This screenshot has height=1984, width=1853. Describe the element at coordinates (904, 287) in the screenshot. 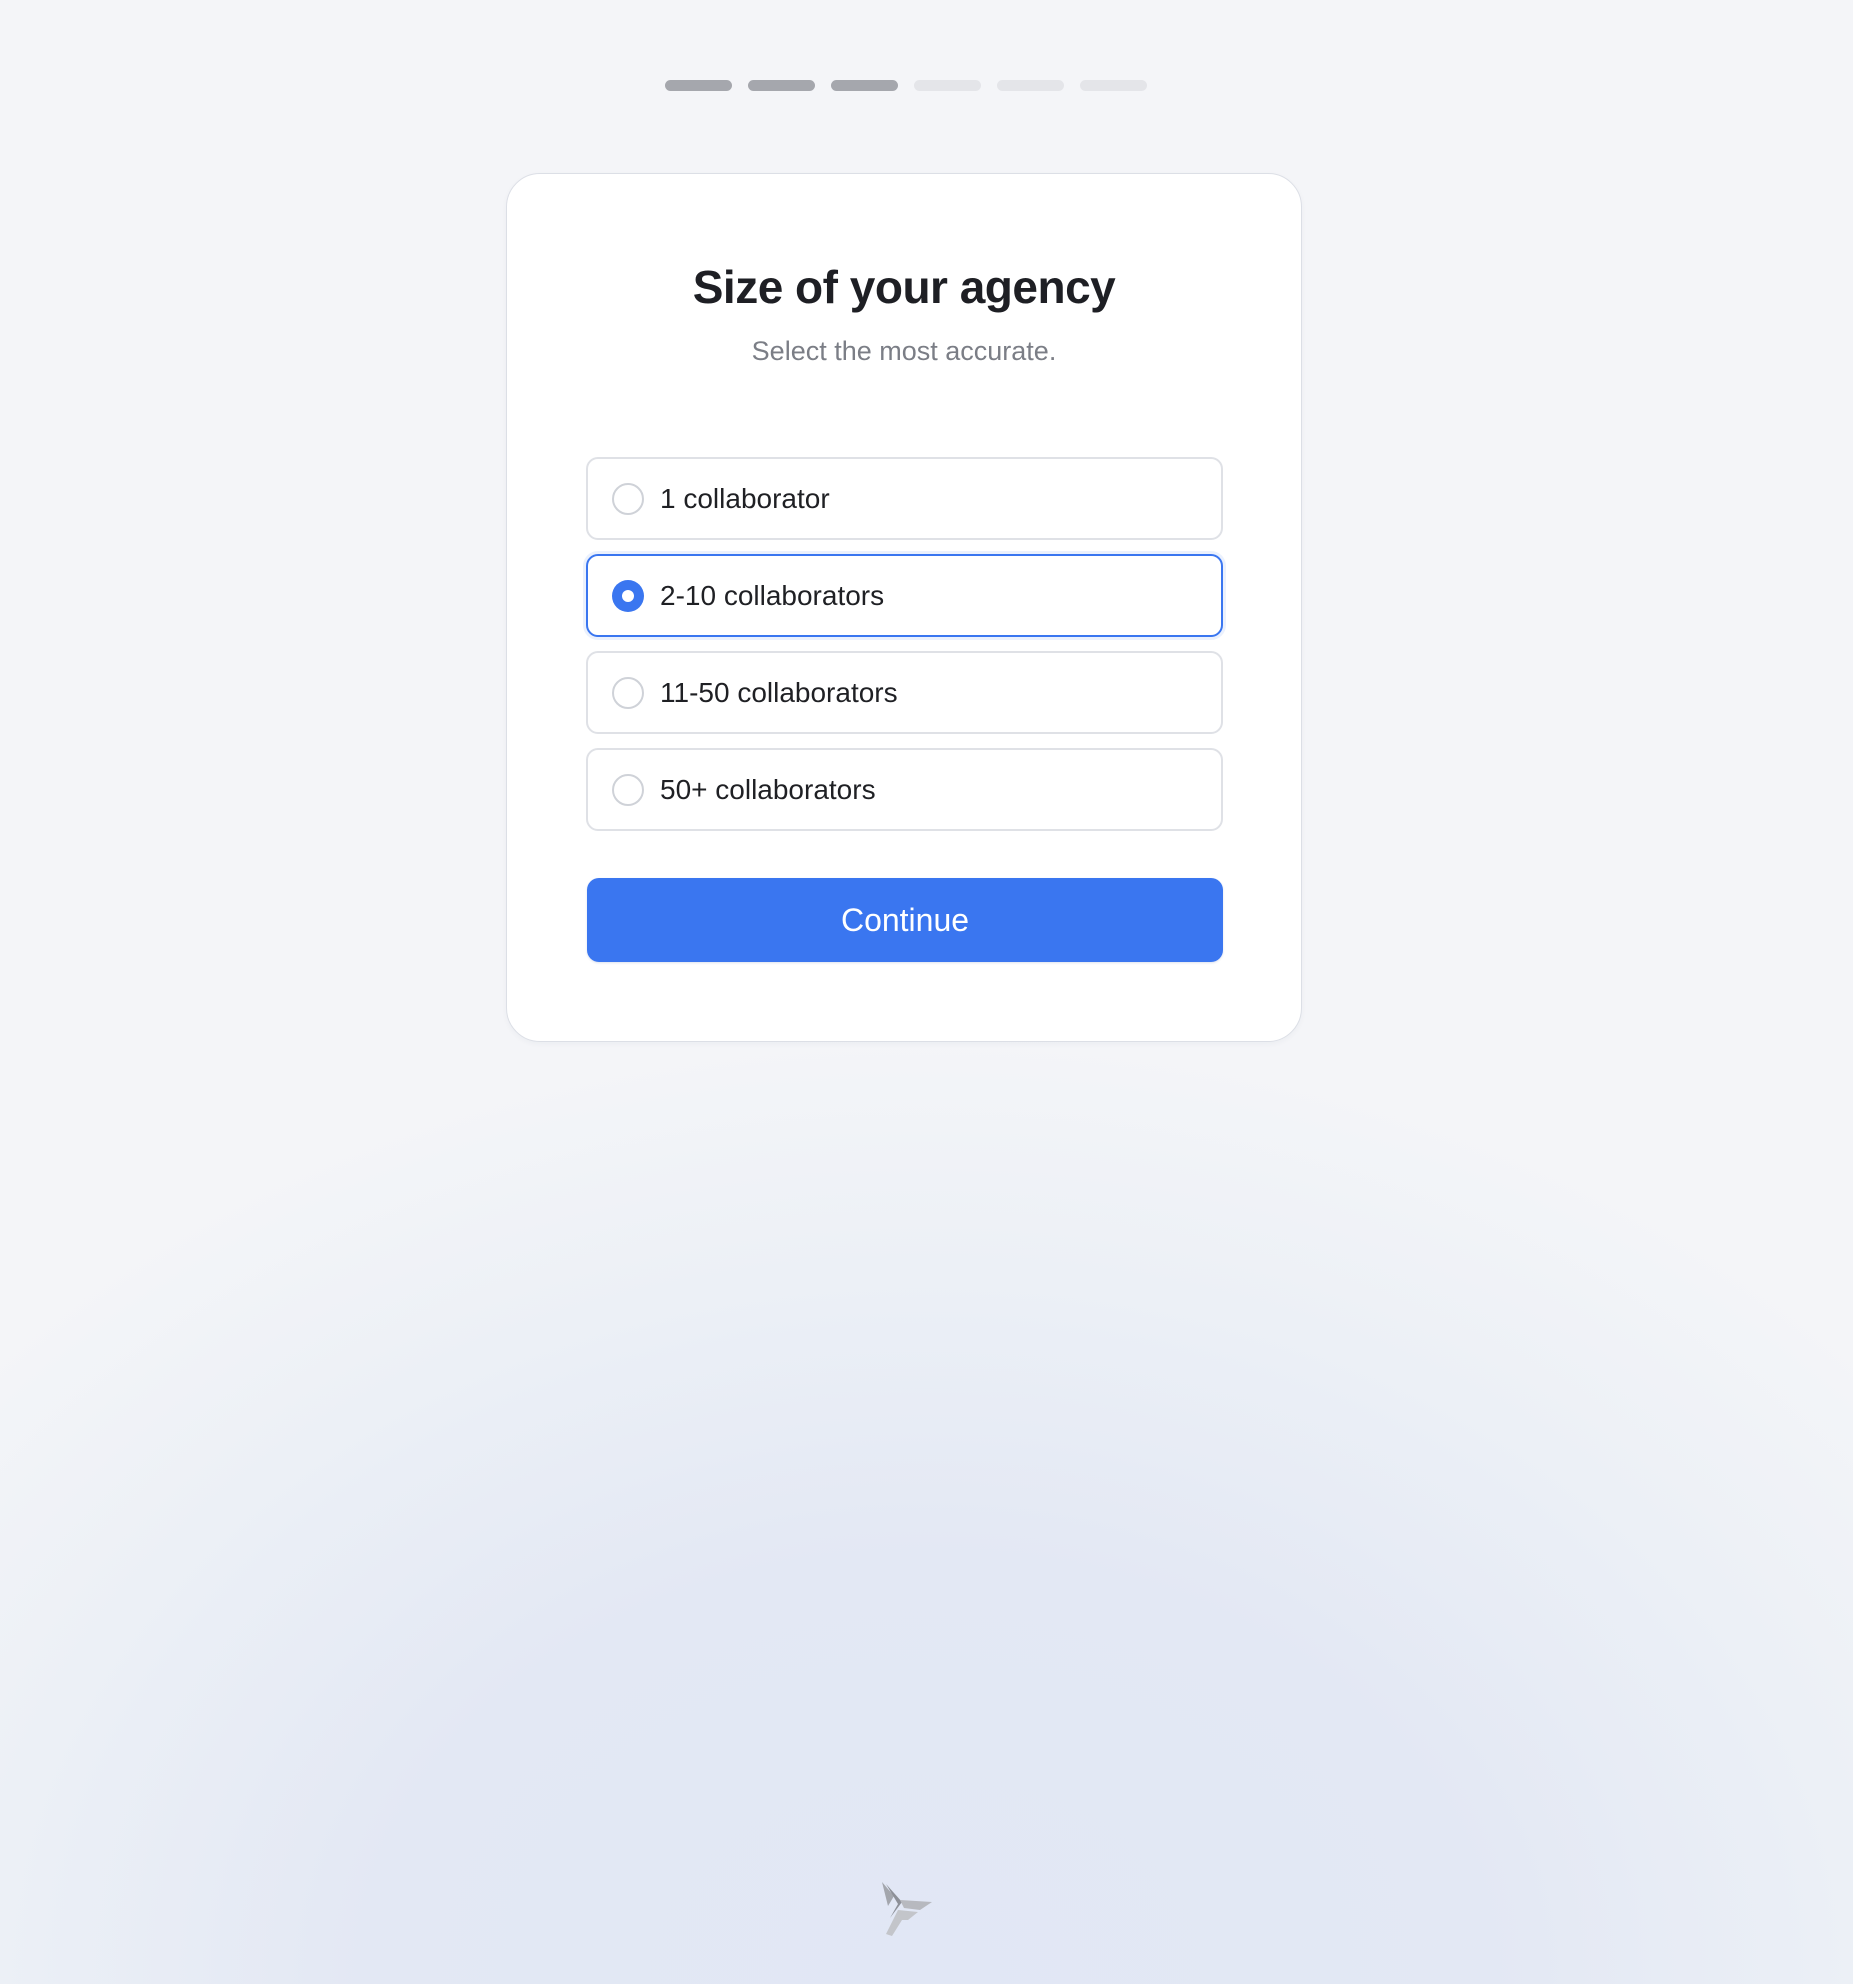

I see `page-title: Size of your agency` at that location.